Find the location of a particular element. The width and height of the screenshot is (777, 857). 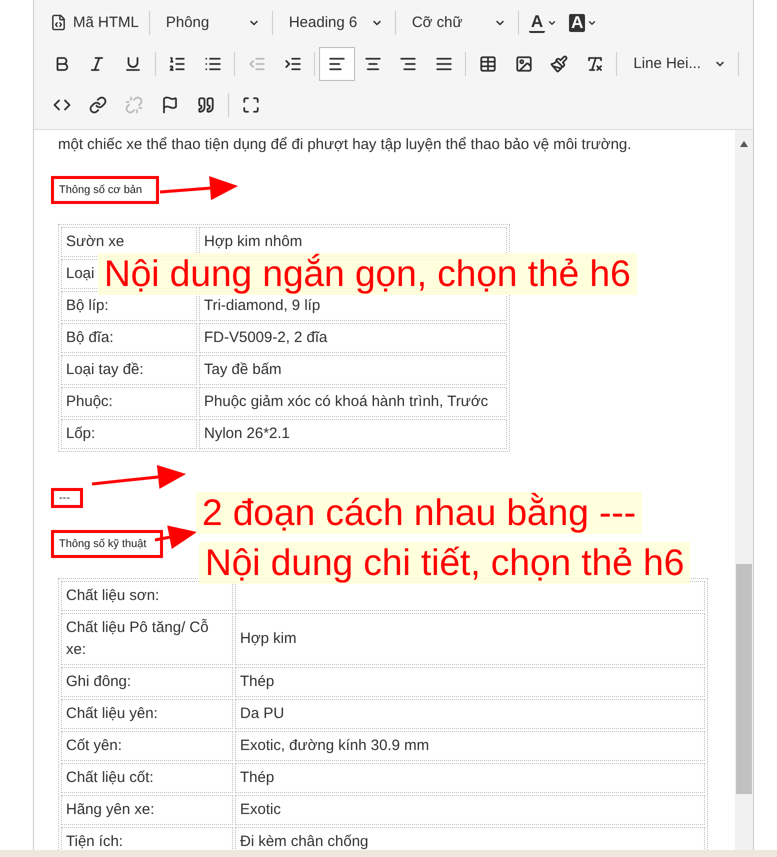

table-cell: Ghi đông: is located at coordinates (147, 682).